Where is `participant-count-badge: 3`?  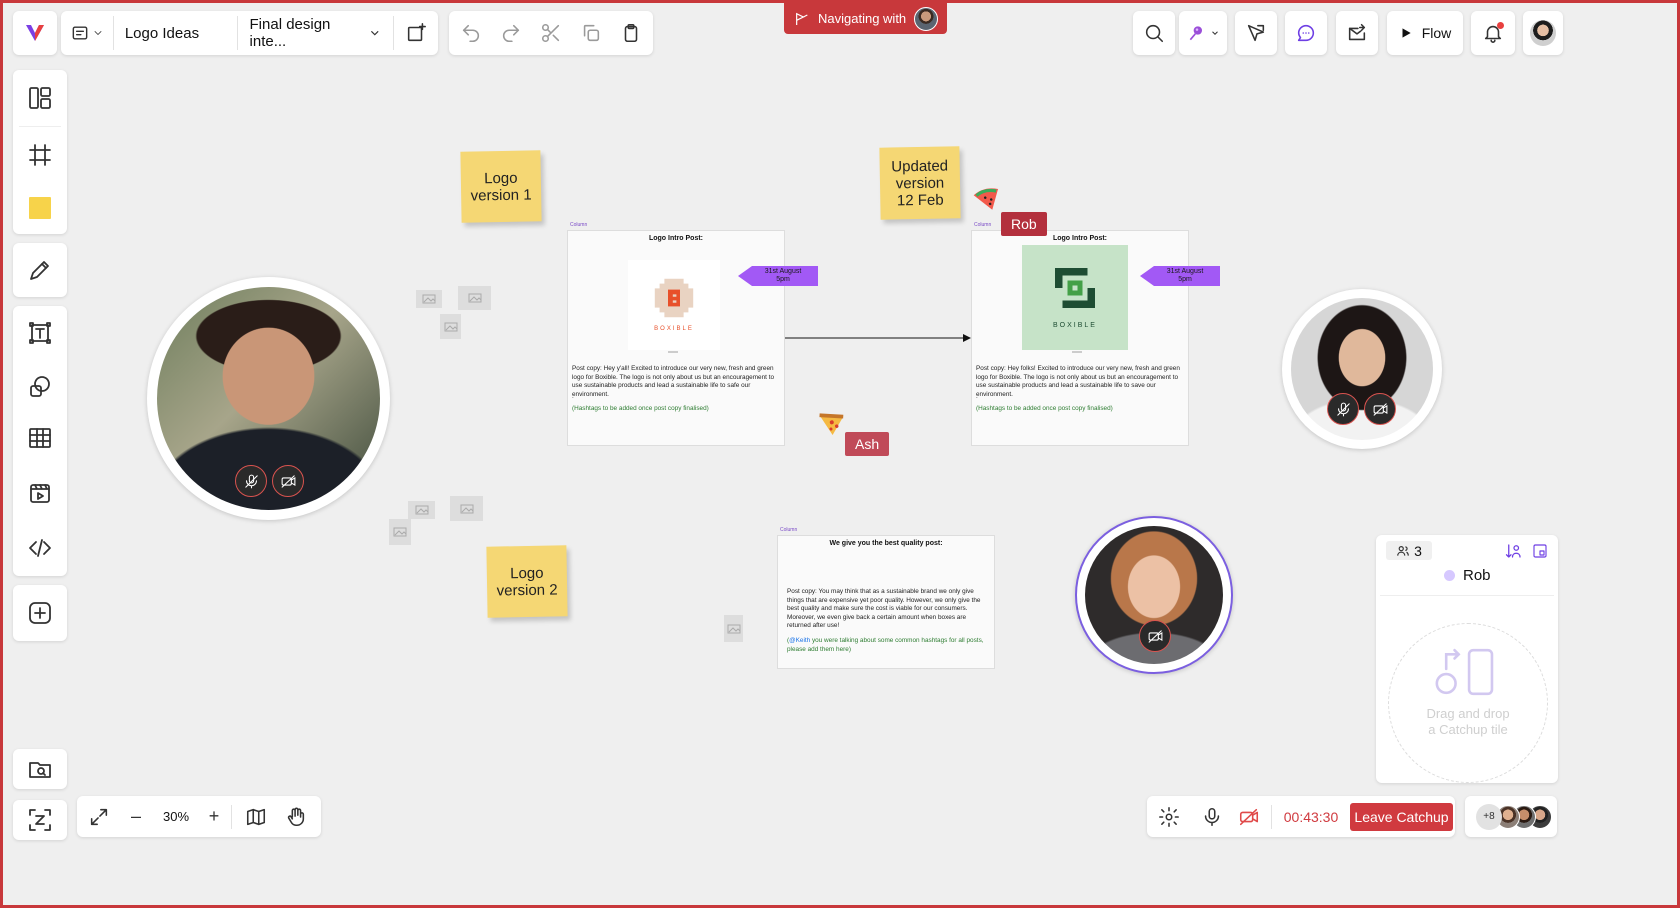
participant-count-badge: 3 is located at coordinates (1409, 550).